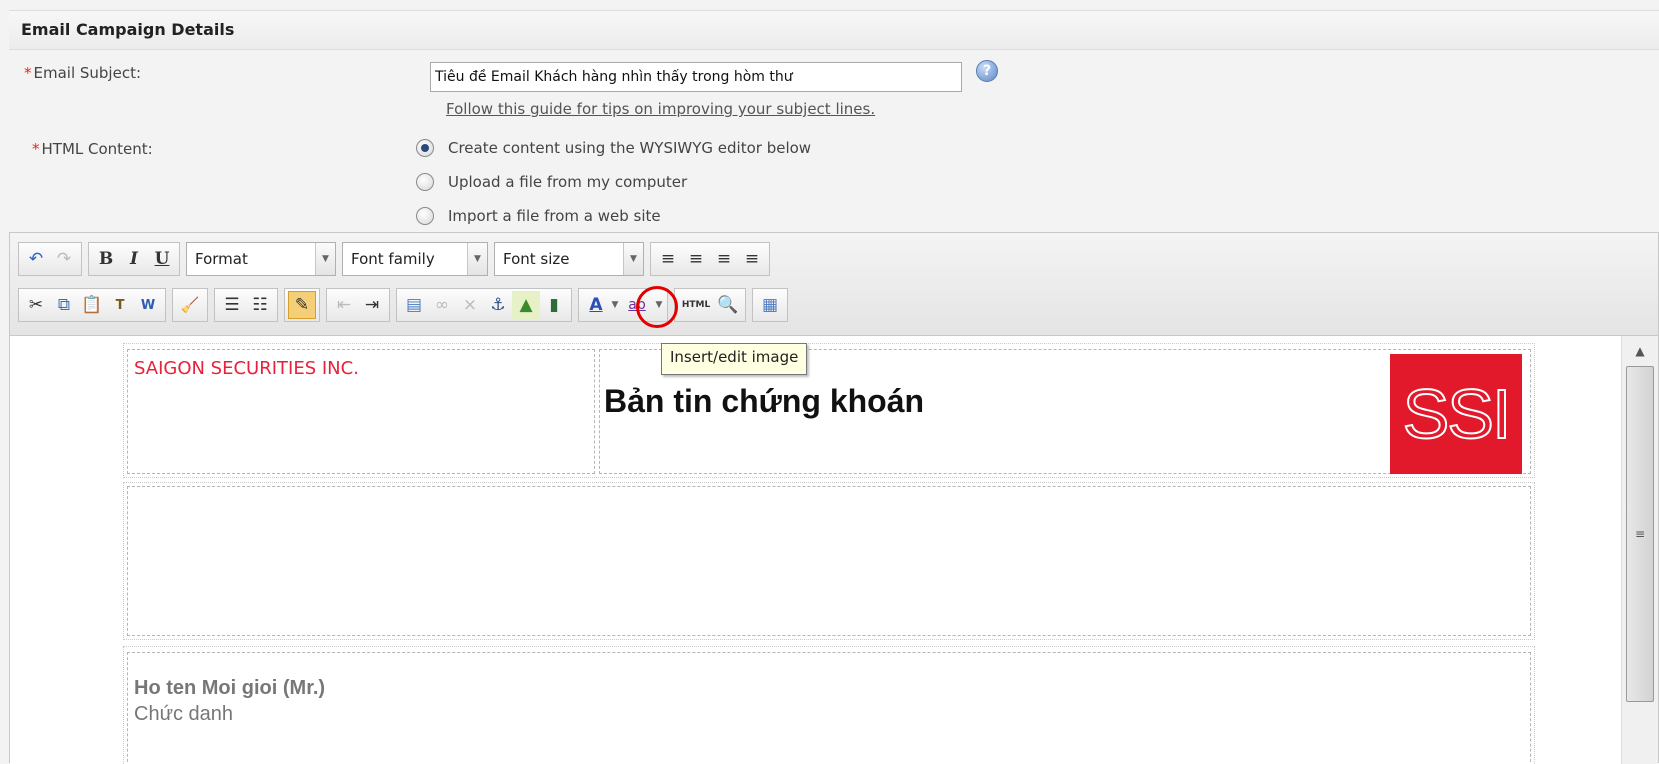 Image resolution: width=1659 pixels, height=764 pixels. I want to click on newsletter-headline: Bản tin chứng khoán, so click(764, 401).